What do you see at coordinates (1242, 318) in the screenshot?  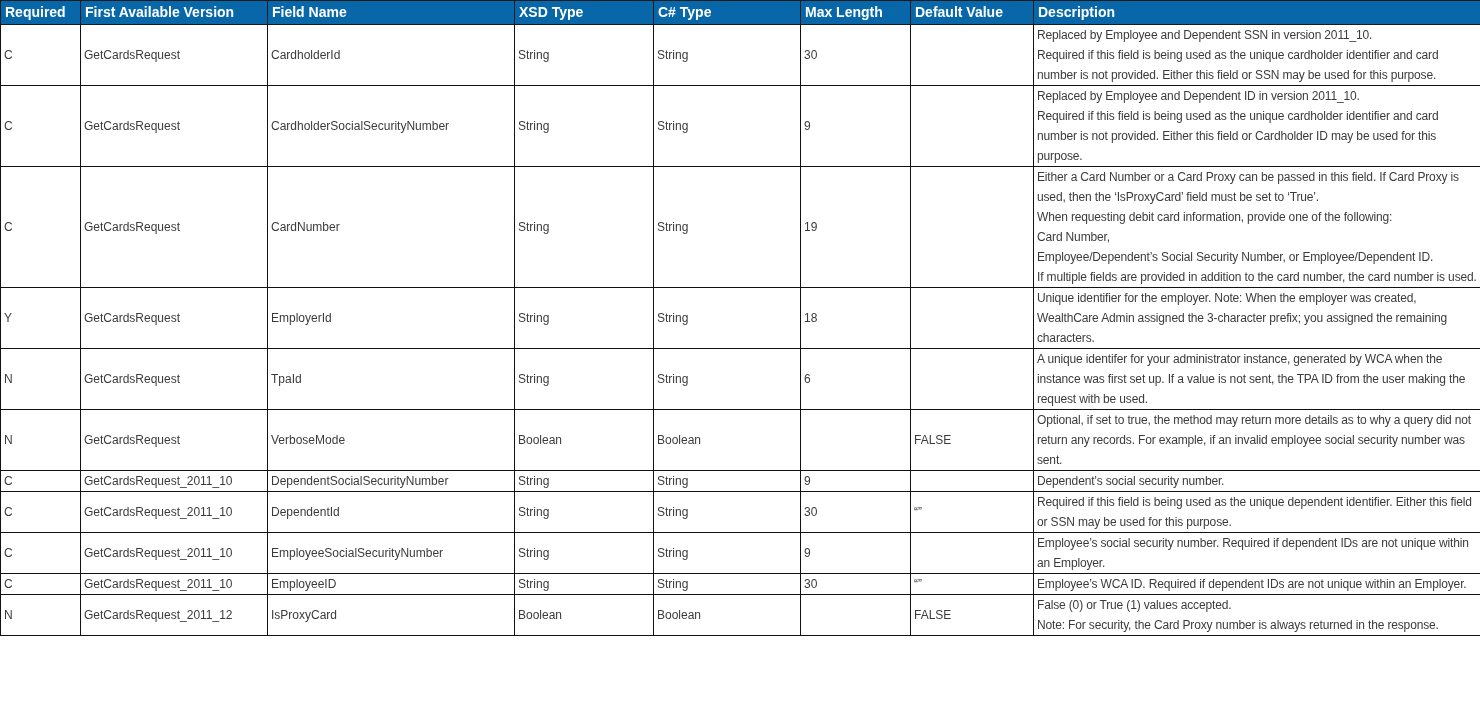 I see `description-text: Unique identifier for the employer. Note: When the employer was created, WealthCare Admin assigned the 3-character prefix; you assigned the remaining characters.` at bounding box center [1242, 318].